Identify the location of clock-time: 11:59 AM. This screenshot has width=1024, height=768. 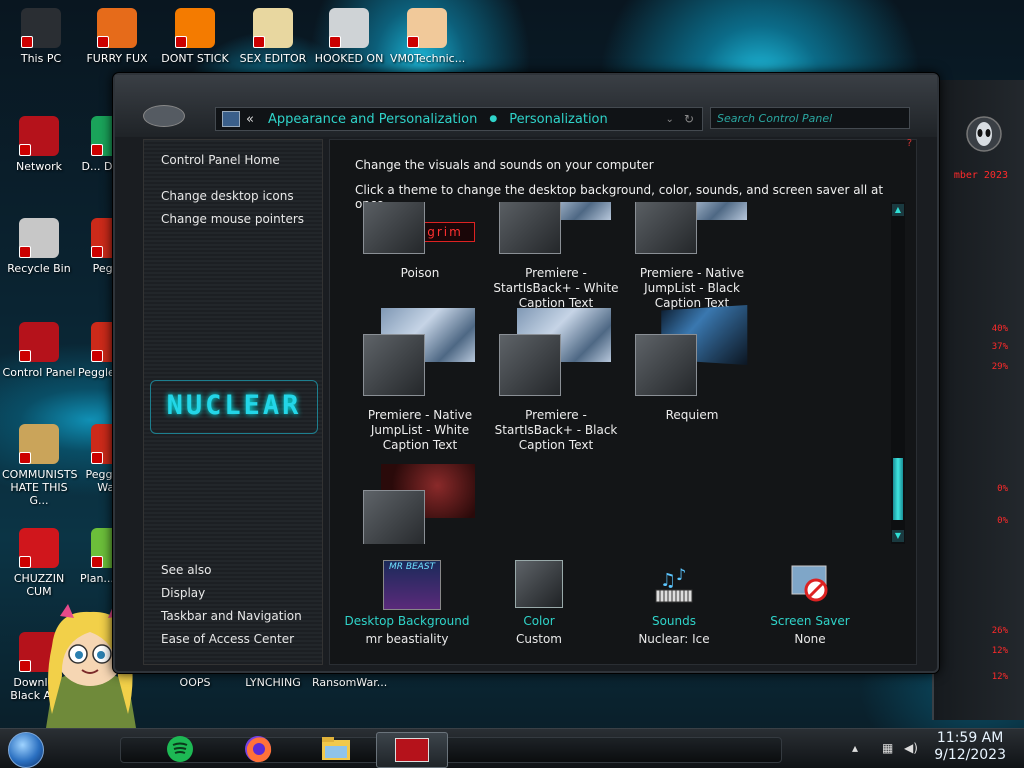
(970, 738).